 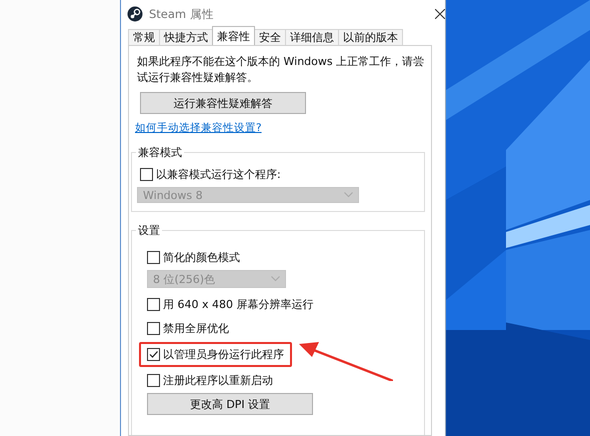 What do you see at coordinates (198, 128) in the screenshot?
I see `help-link: 如何手动选择兼容性设置?` at bounding box center [198, 128].